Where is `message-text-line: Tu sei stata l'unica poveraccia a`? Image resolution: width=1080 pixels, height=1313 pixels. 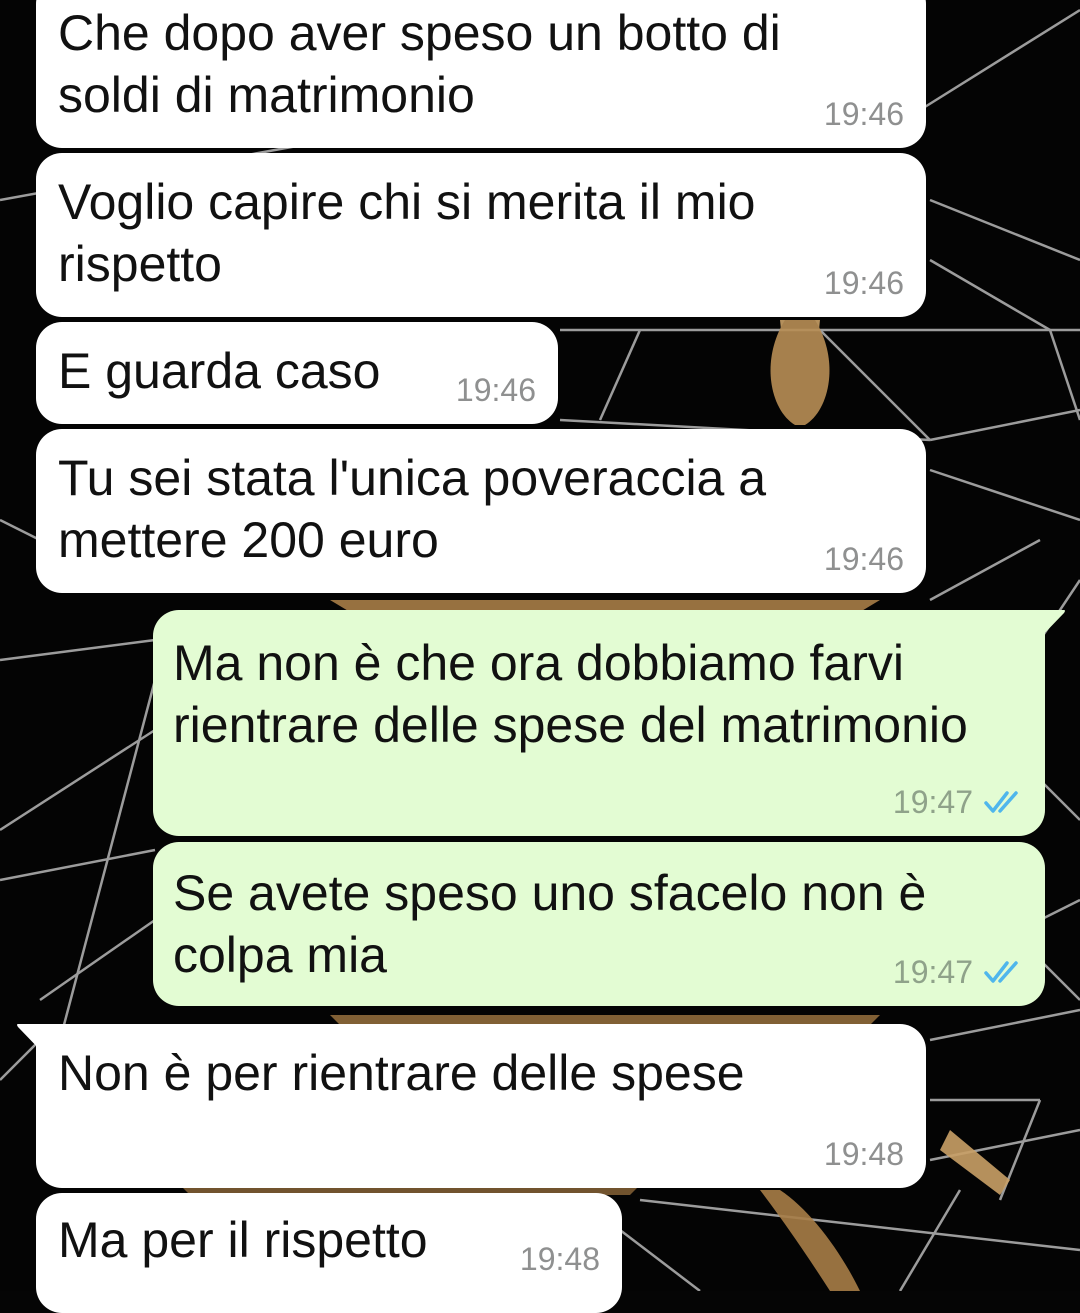
message-text-line: Tu sei stata l'unica poveraccia a is located at coordinates (412, 478).